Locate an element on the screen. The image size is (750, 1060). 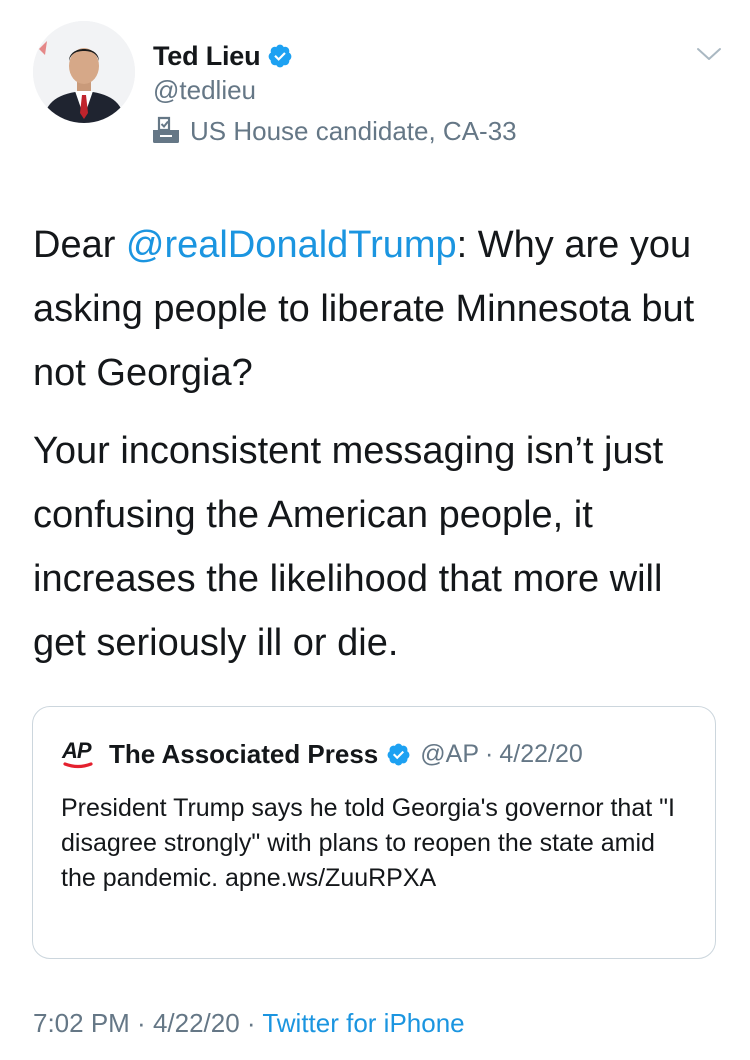
author-display-name: Ted Lieu is located at coordinates (207, 56).